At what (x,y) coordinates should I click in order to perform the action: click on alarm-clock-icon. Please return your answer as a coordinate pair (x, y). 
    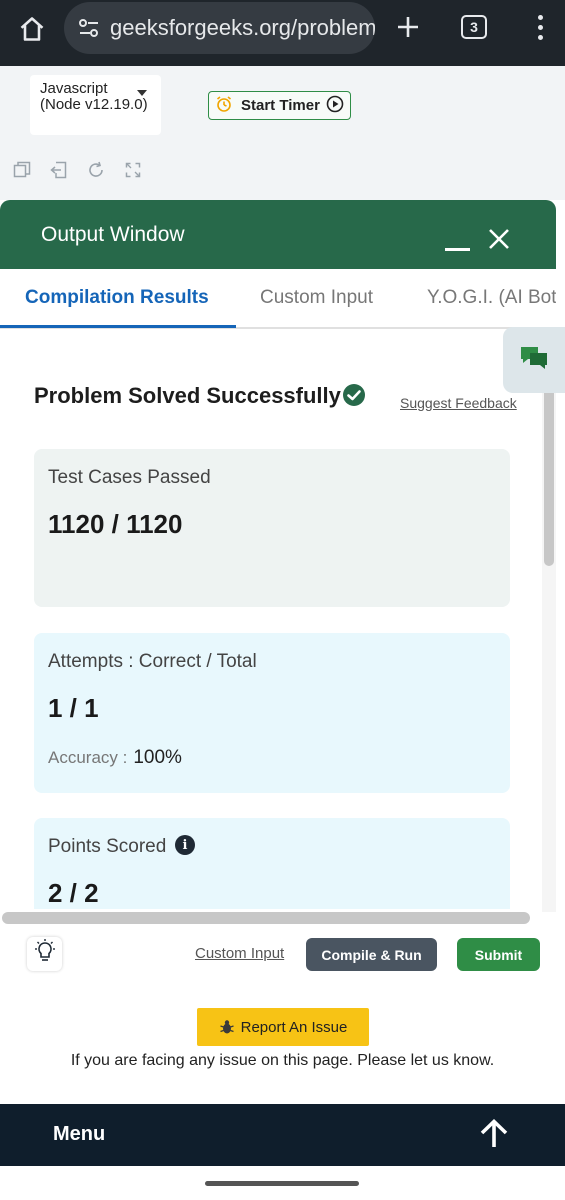
    Looking at the image, I should click on (224, 106).